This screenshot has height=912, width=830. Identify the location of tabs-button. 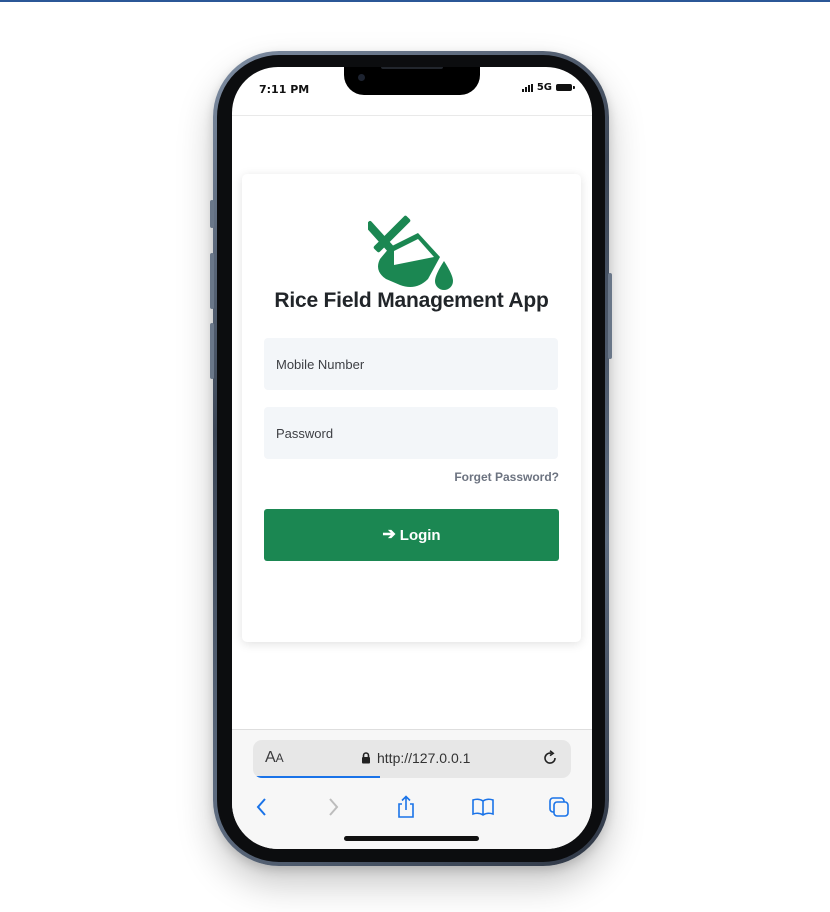
(559, 807).